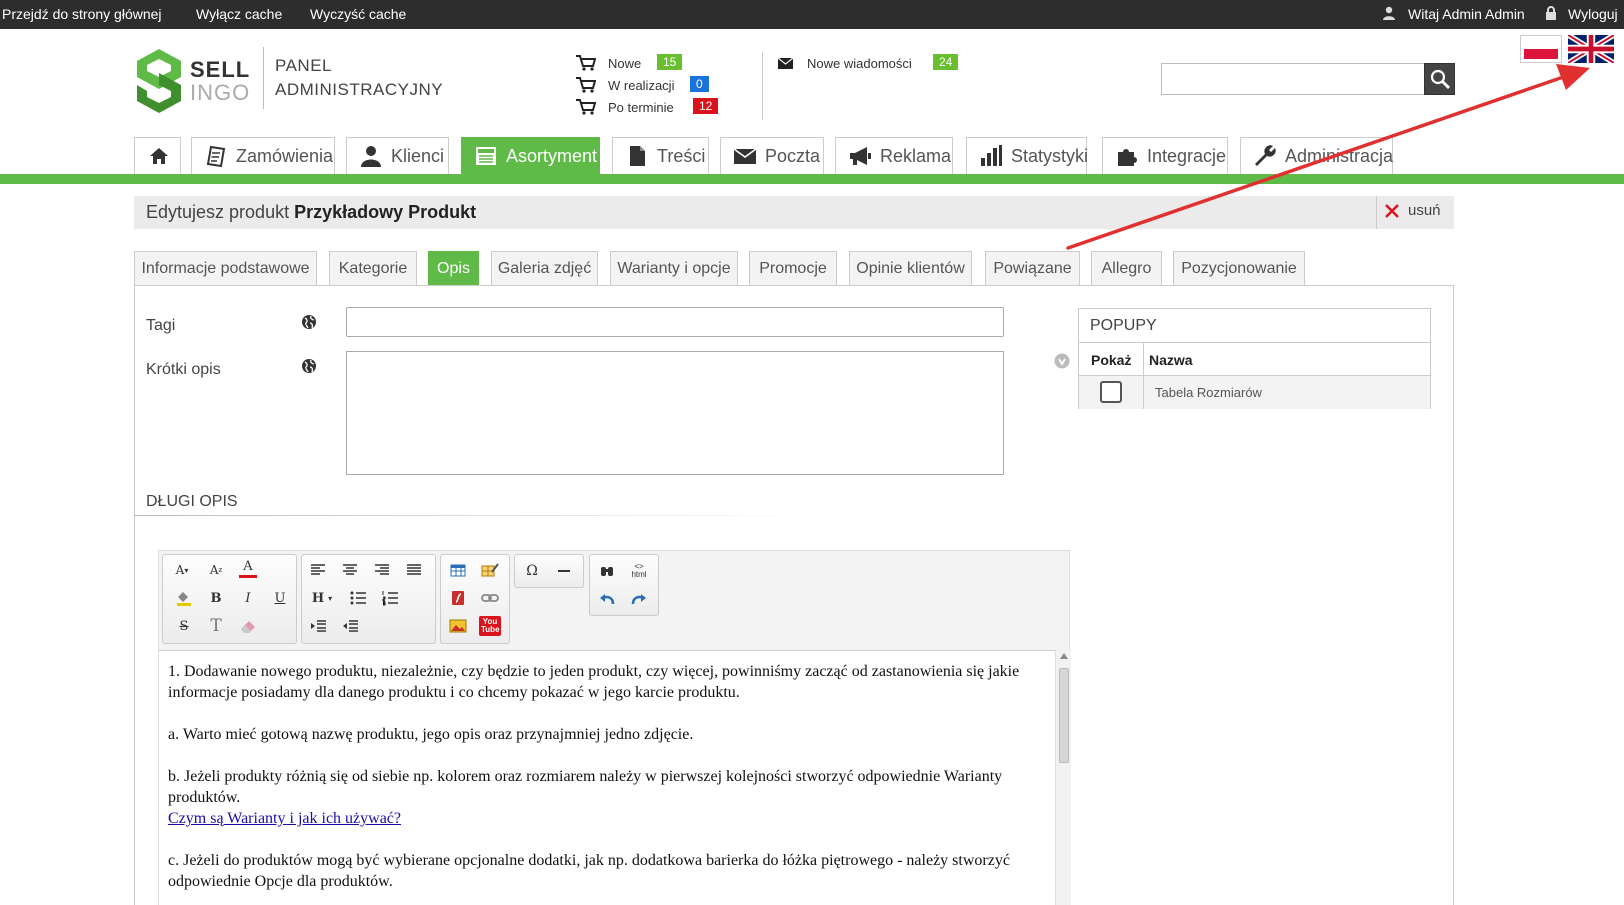 Image resolution: width=1624 pixels, height=905 pixels. I want to click on font-size-glyph: A, so click(180, 570).